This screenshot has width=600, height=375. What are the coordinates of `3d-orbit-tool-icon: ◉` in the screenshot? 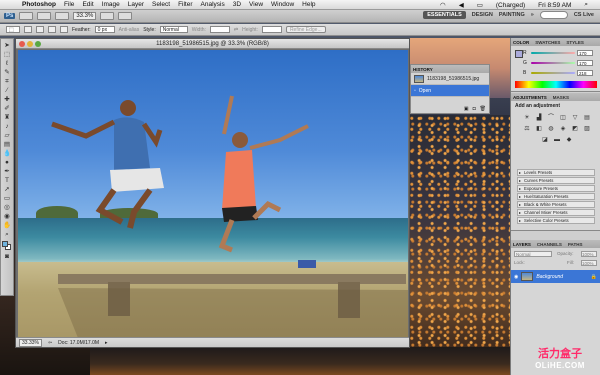 It's located at (7, 217).